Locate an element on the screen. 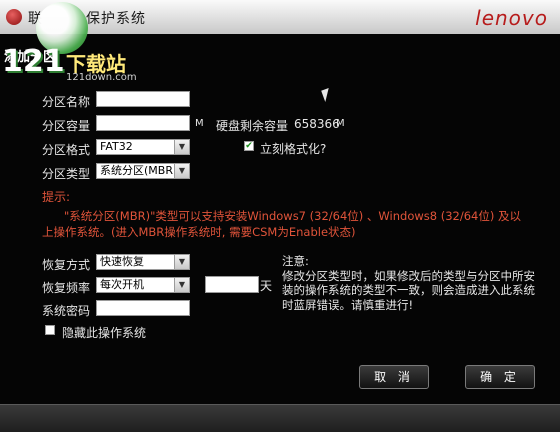 Image resolution: width=560 pixels, height=432 pixels. partition-size-input is located at coordinates (143, 123).